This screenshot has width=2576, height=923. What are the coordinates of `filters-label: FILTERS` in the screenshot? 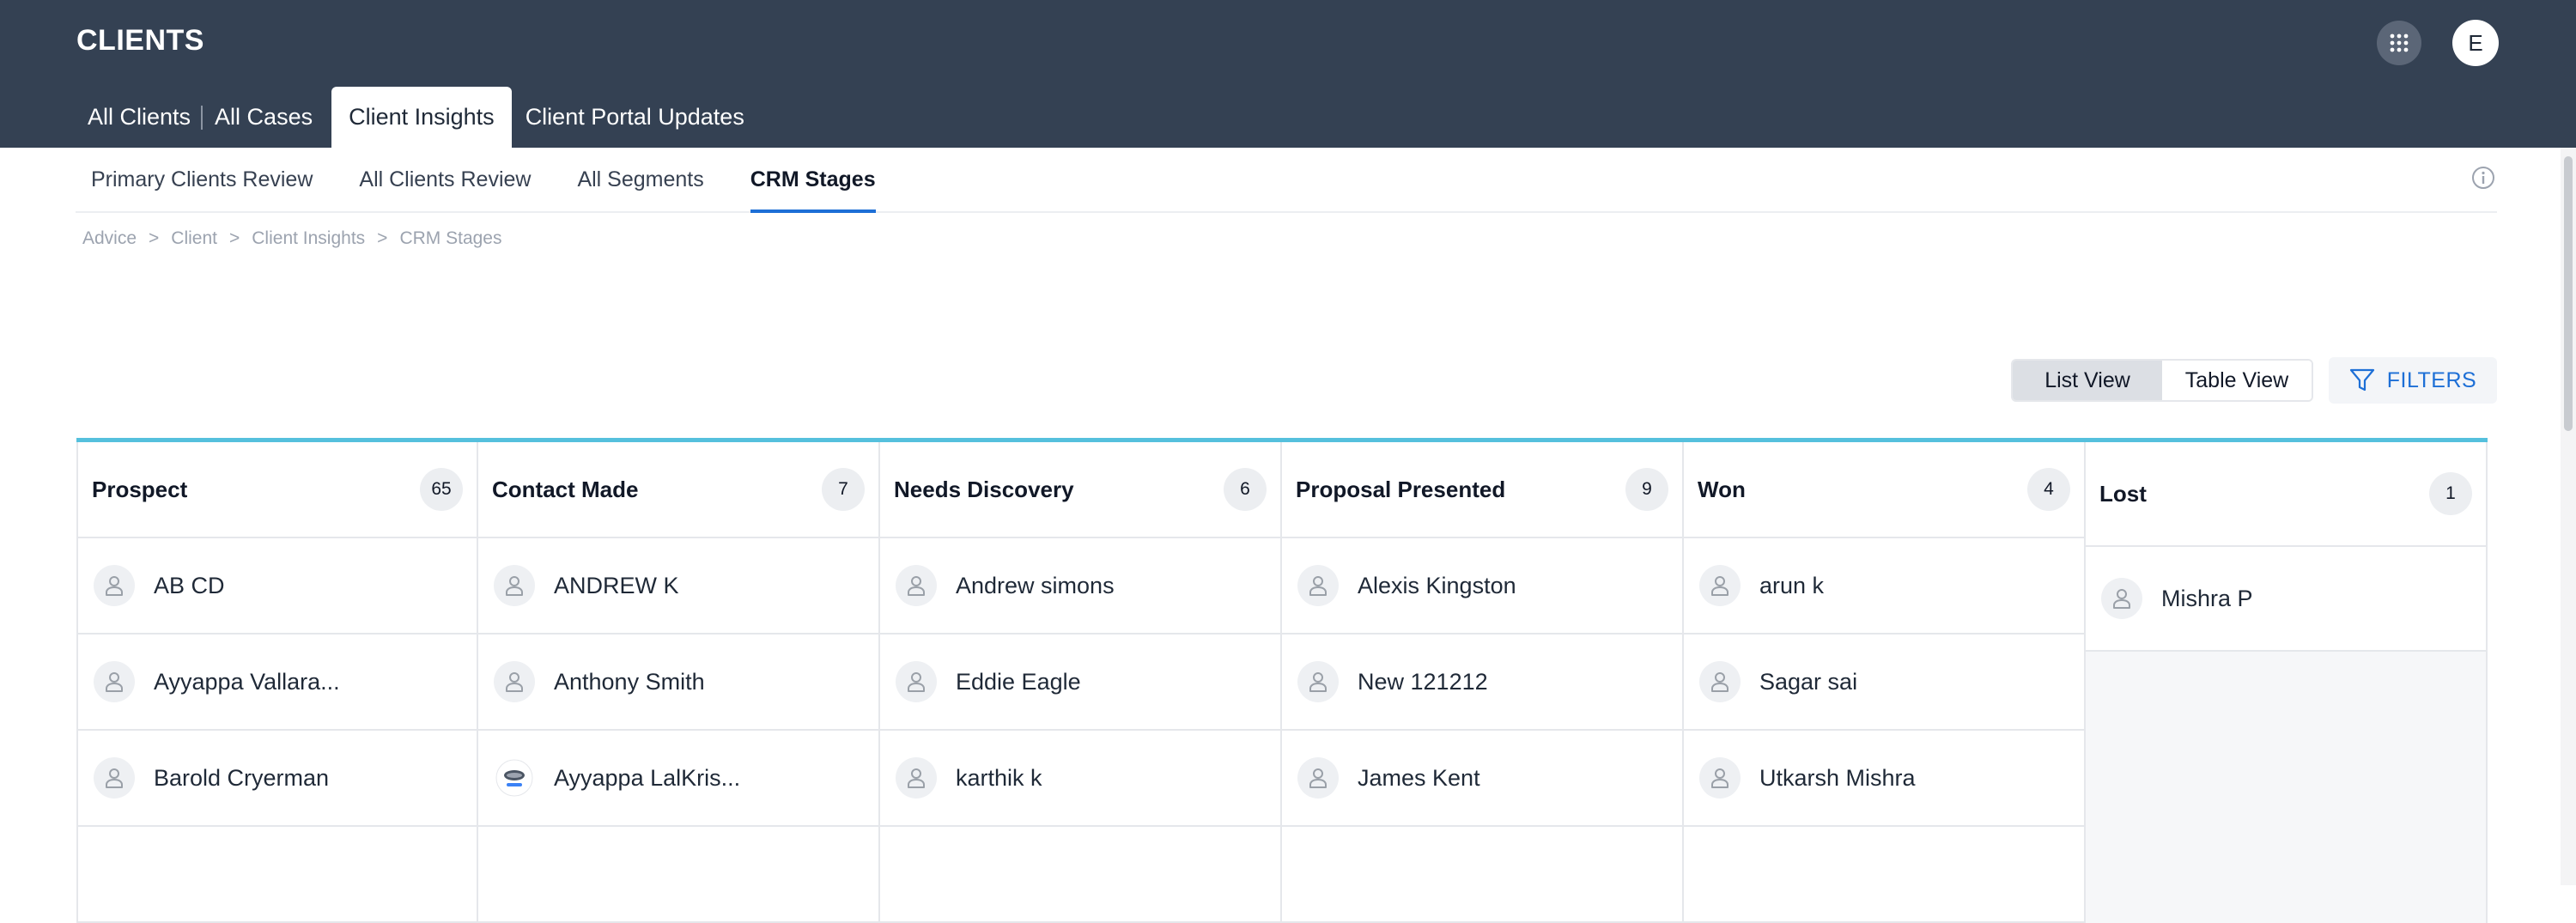 It's located at (2431, 379).